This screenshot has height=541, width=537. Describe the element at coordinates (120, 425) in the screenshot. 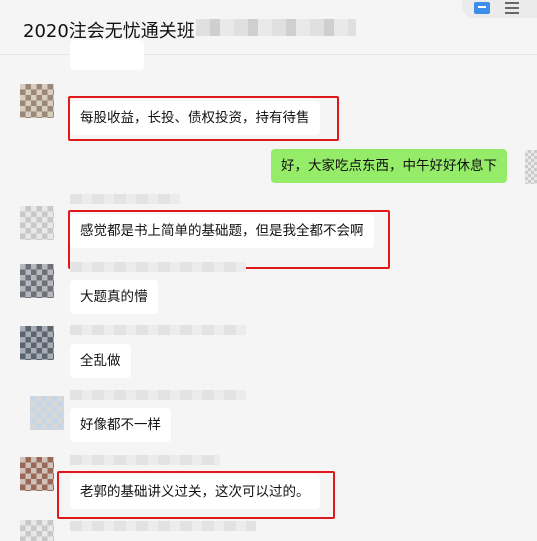

I see `message-bubble: 好像都不一样` at that location.